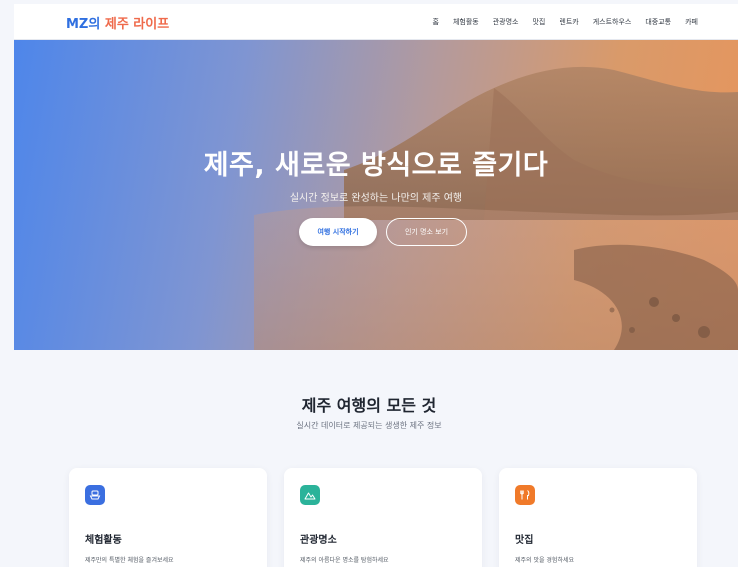 The image size is (738, 567). What do you see at coordinates (524, 540) in the screenshot?
I see `card-title: 맛집` at bounding box center [524, 540].